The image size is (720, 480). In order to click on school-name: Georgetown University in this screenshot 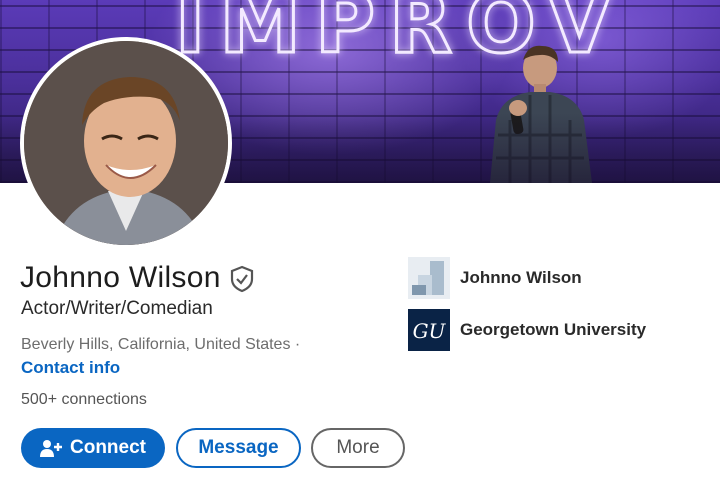, I will do `click(553, 329)`.